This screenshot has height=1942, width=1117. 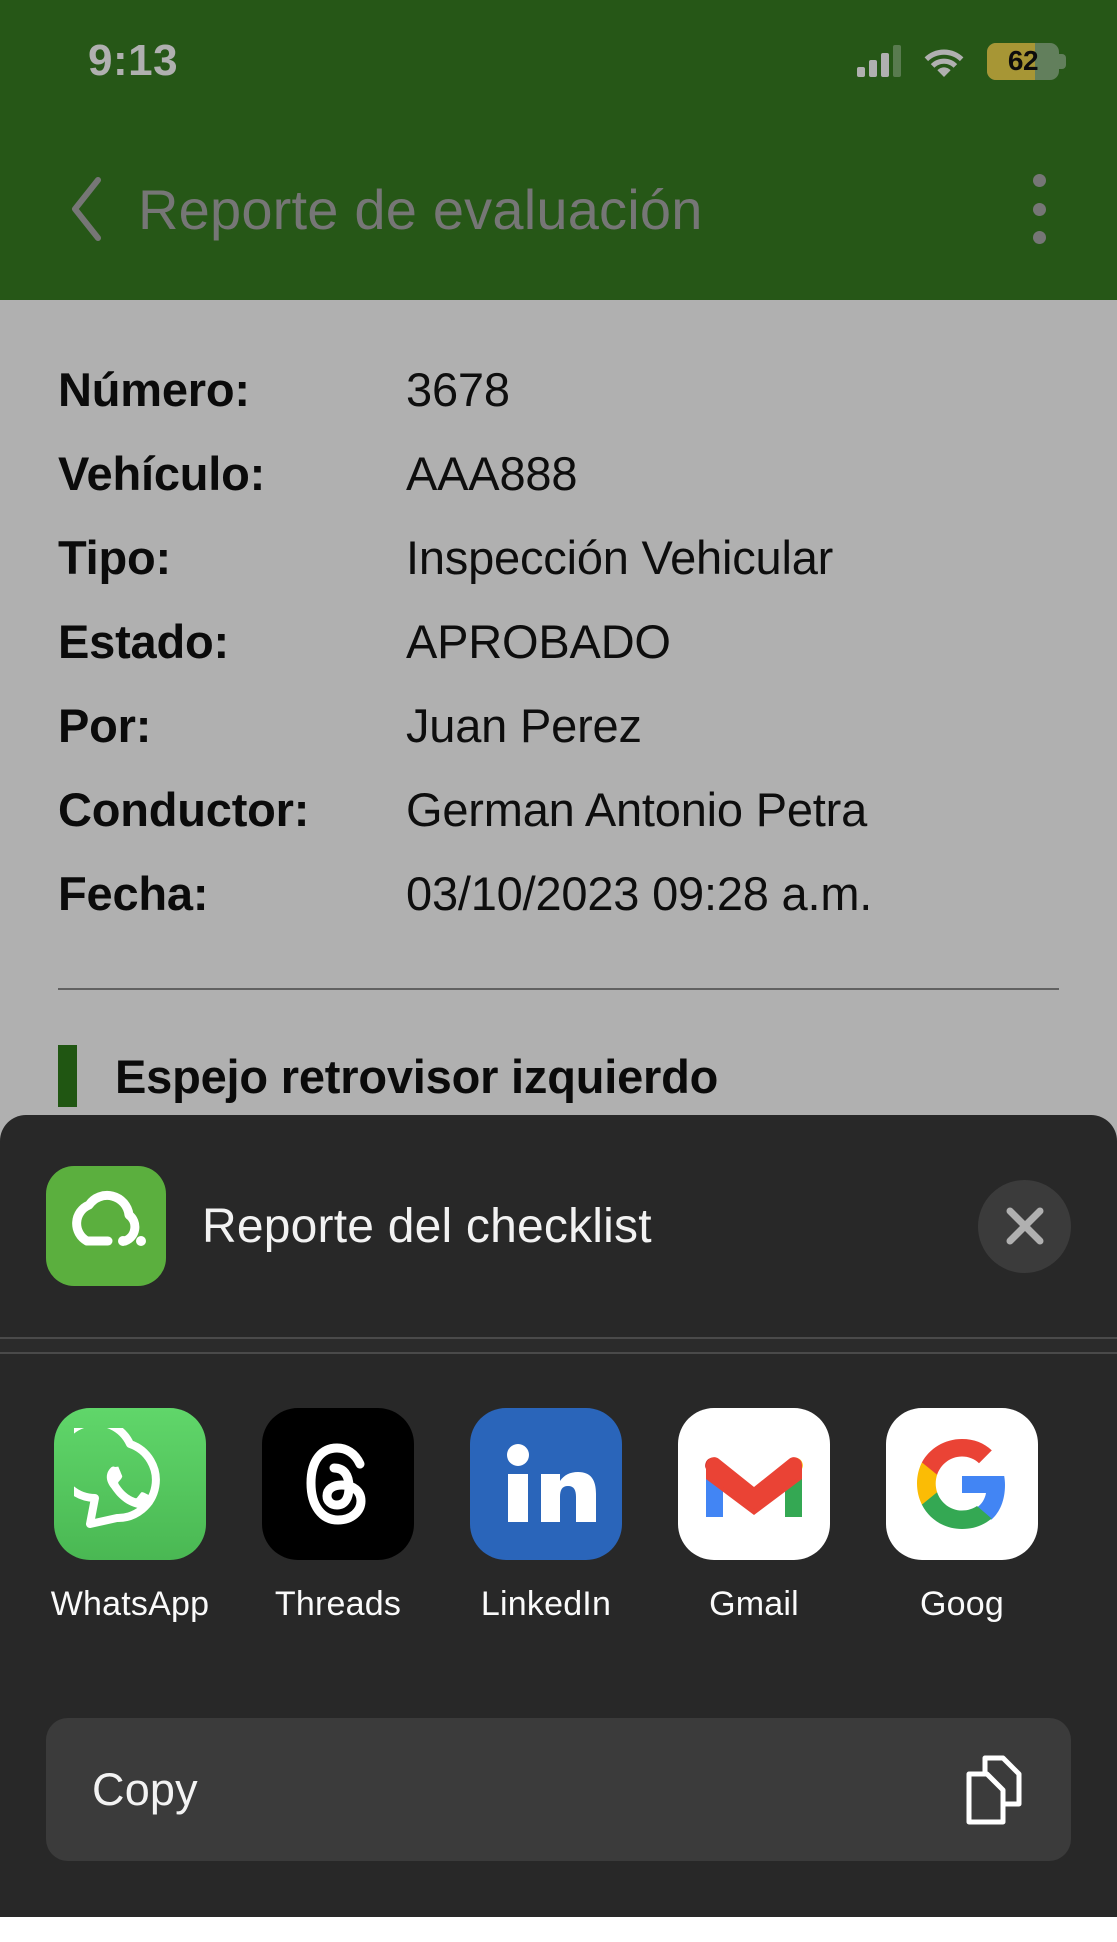 I want to click on share-target-whatsapp: WhatsApp, so click(x=130, y=1516).